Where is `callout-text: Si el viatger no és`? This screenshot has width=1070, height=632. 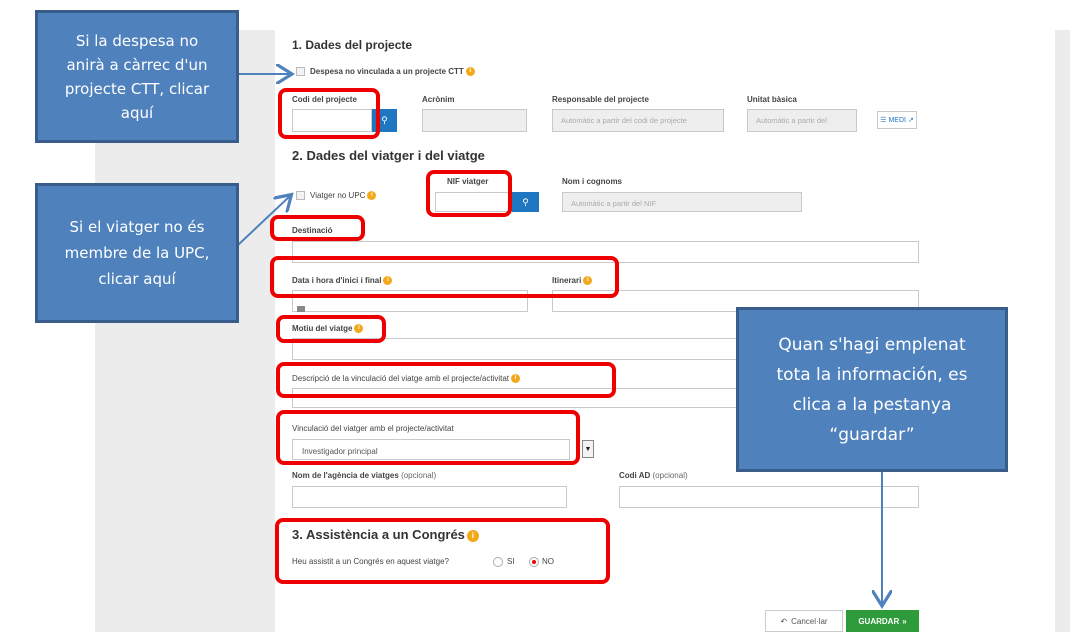 callout-text: Si el viatger no és is located at coordinates (137, 227).